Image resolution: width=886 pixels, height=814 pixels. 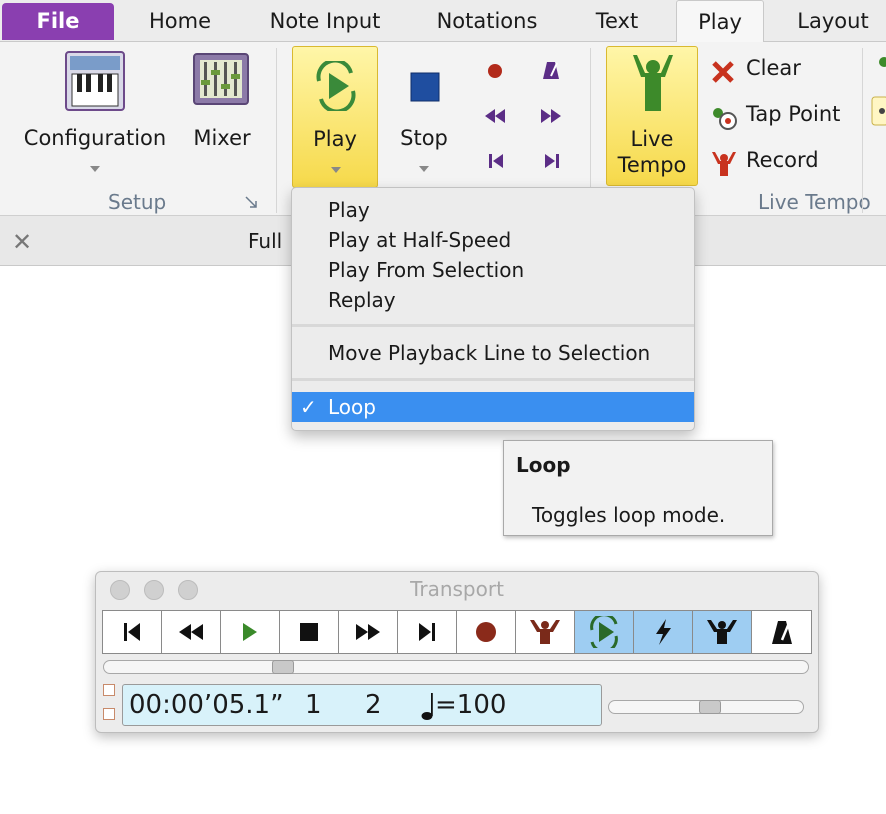 What do you see at coordinates (309, 632) in the screenshot?
I see `stop-button` at bounding box center [309, 632].